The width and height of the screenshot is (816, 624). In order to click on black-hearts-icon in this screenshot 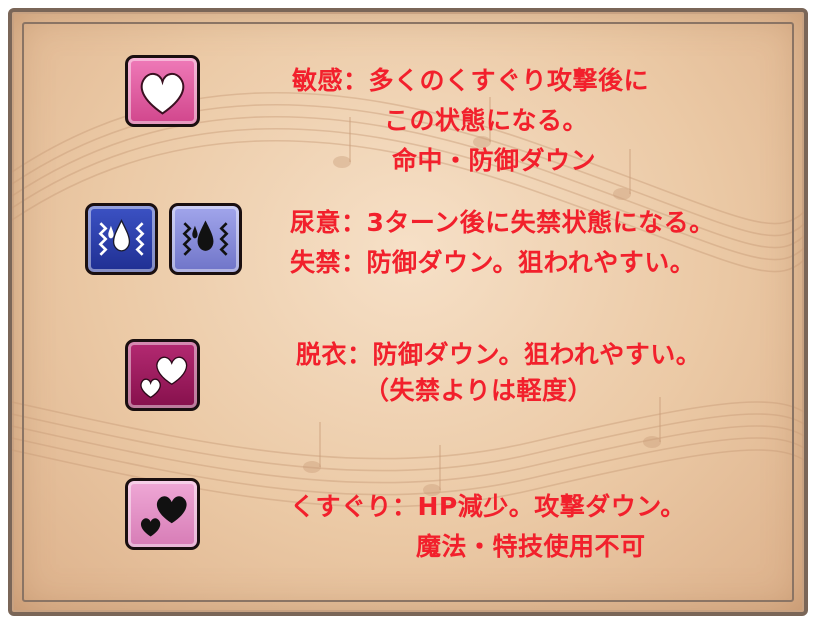, I will do `click(162, 514)`.